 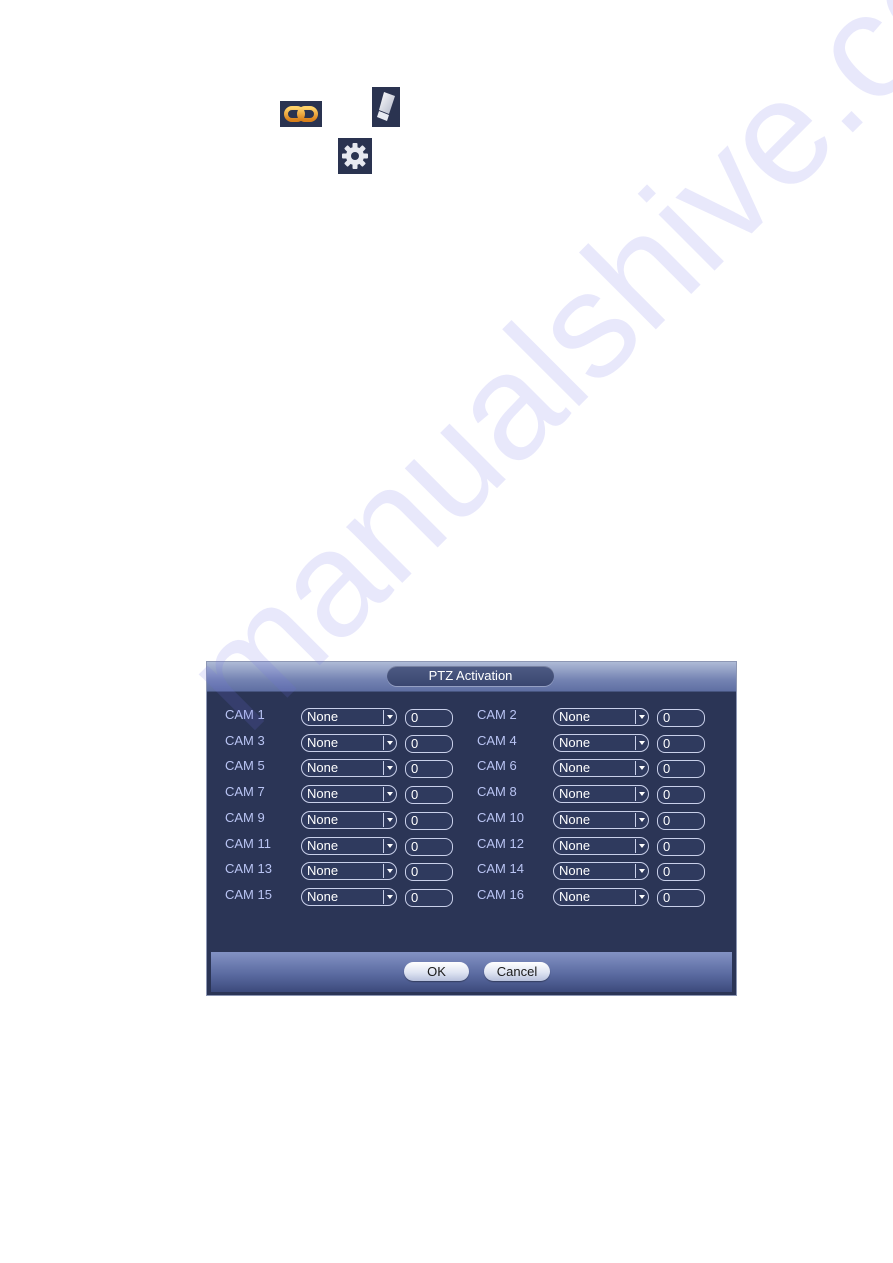 I want to click on camera-label: CAM 12, so click(x=500, y=843).